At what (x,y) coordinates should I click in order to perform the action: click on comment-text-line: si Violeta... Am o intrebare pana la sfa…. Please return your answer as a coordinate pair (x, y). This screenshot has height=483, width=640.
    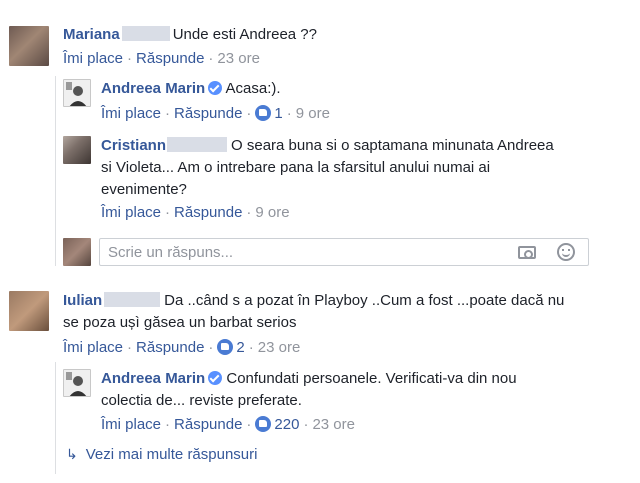
    Looking at the image, I should click on (296, 167).